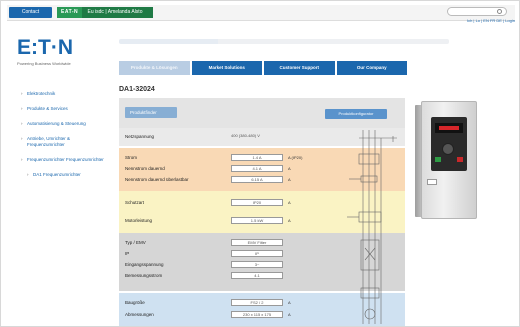  Describe the element at coordinates (257, 179) in the screenshot. I see `field-input: 6.15 A` at that location.